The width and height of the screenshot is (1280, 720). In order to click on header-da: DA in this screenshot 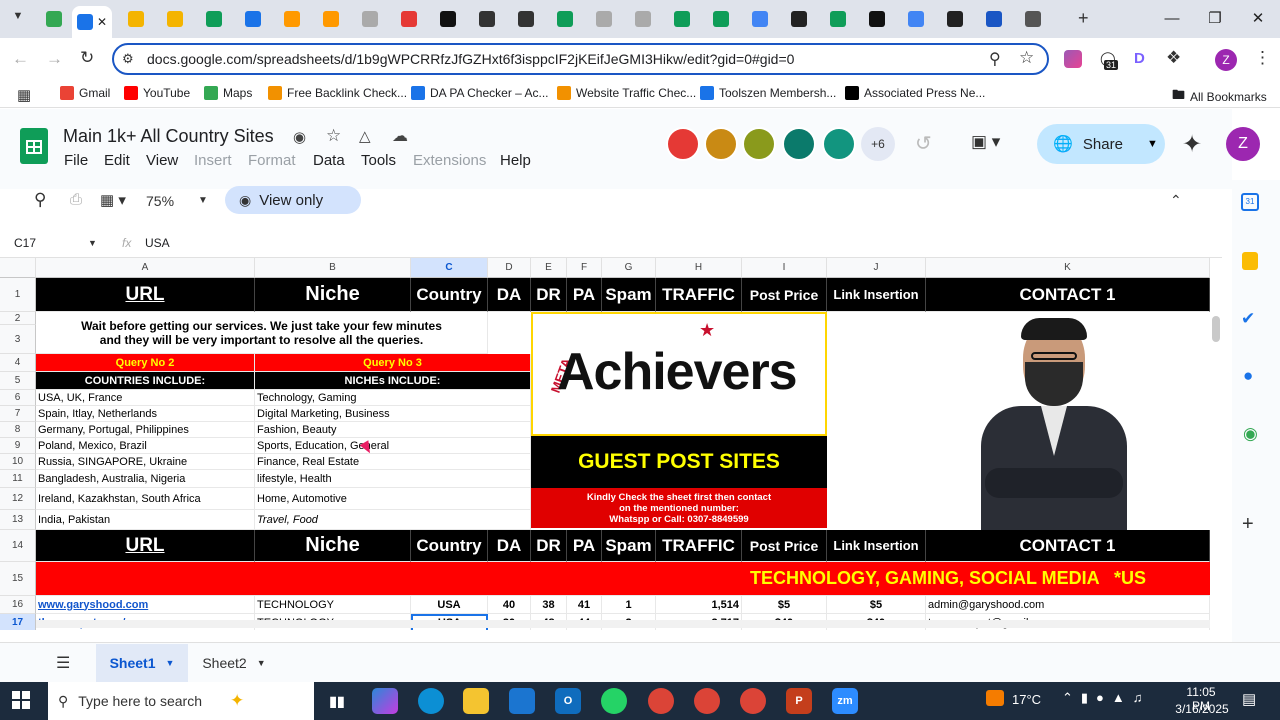, I will do `click(509, 295)`.